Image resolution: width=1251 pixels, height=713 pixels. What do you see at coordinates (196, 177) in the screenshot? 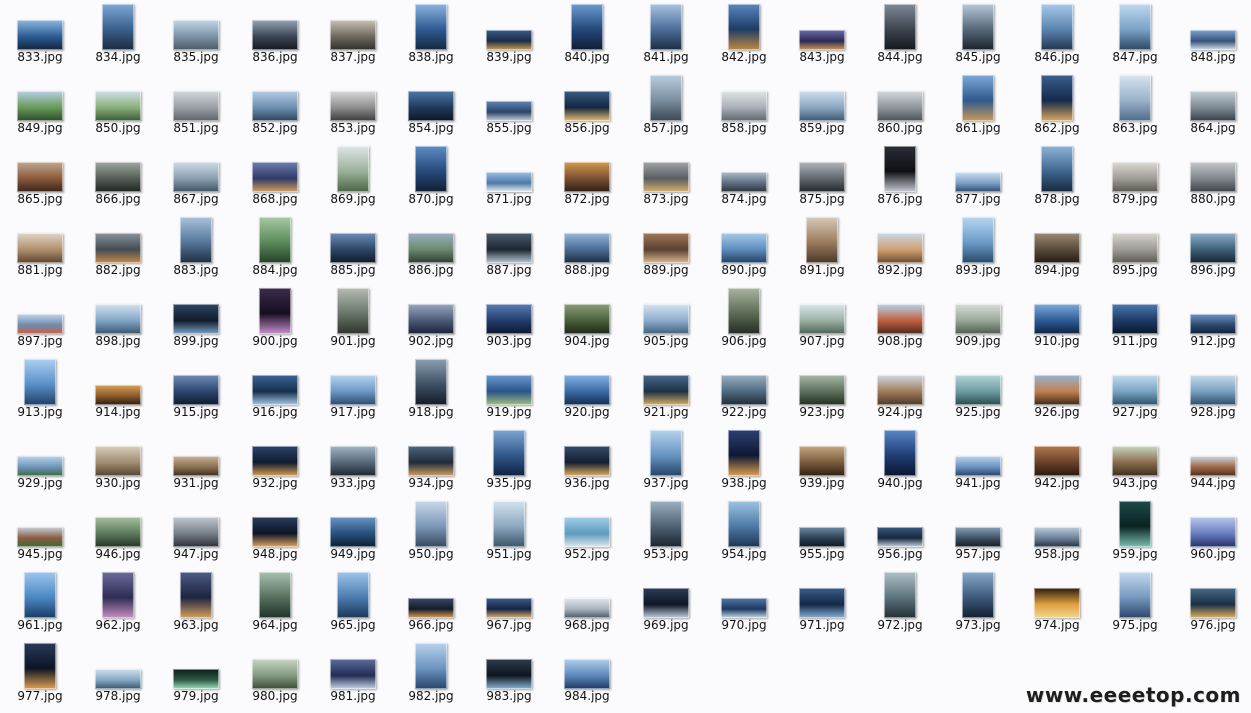
I see `file-item: 867.jpg` at bounding box center [196, 177].